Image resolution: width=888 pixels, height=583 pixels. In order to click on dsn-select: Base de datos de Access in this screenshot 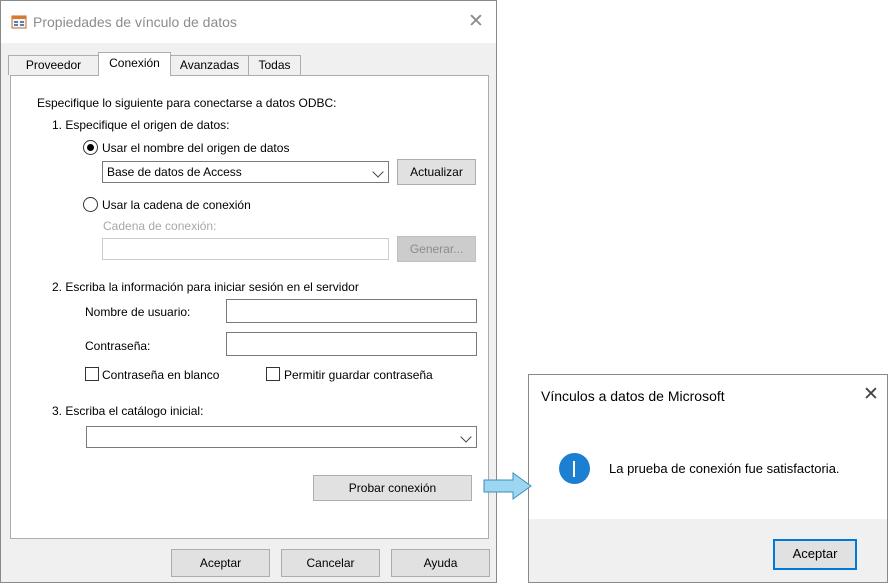, I will do `click(245, 172)`.